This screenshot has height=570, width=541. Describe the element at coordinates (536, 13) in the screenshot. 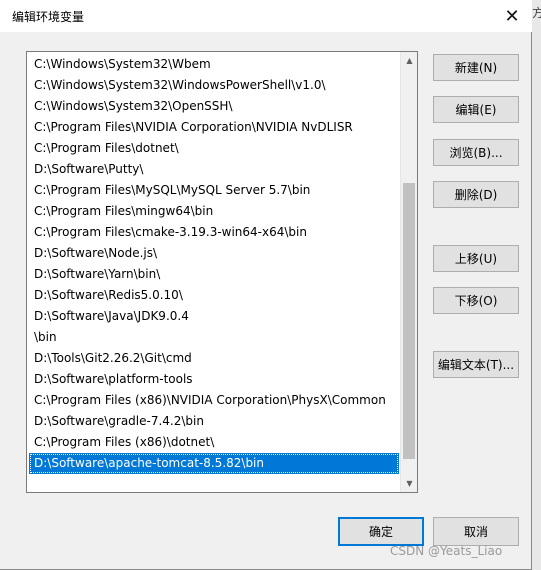

I see `background-window-fragment: 方` at that location.